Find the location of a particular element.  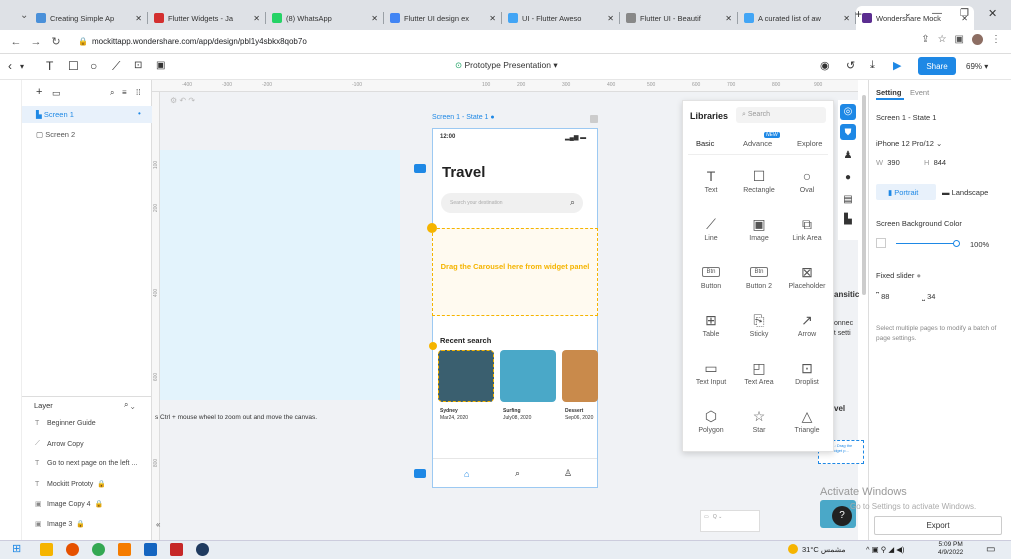

screen-item-2: ▢ Screen 2 is located at coordinates (55, 134).